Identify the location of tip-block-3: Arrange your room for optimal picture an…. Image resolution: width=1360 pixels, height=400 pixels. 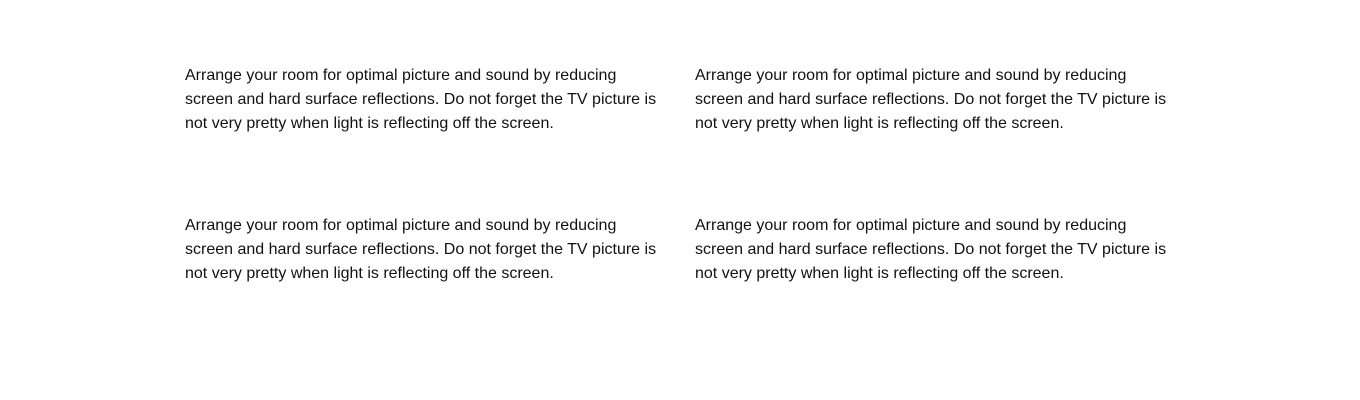
(422, 250).